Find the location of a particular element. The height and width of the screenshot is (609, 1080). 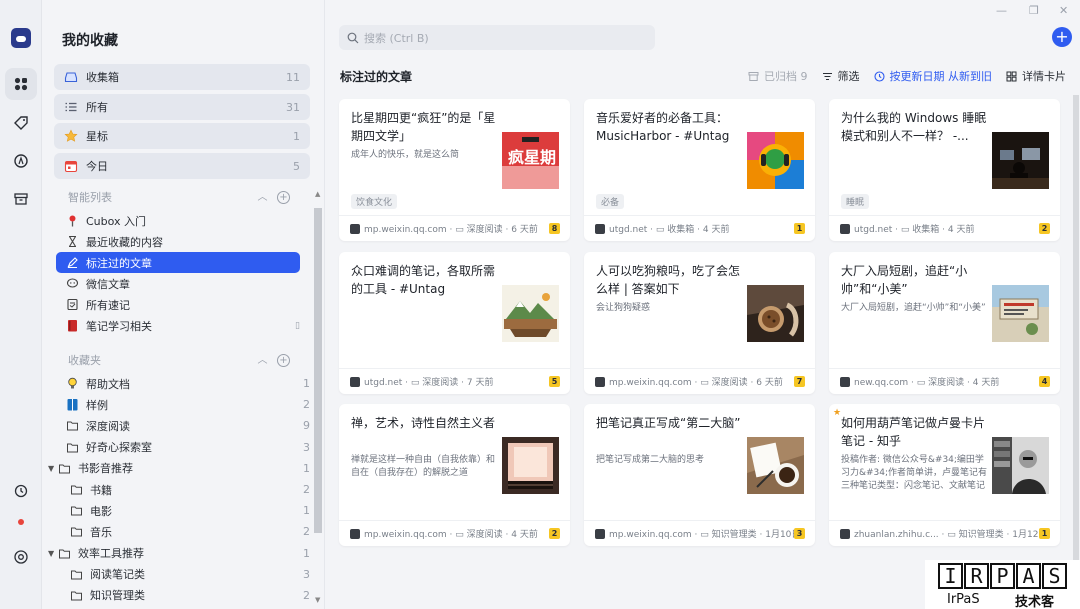

book-icon is located at coordinates (72, 325).